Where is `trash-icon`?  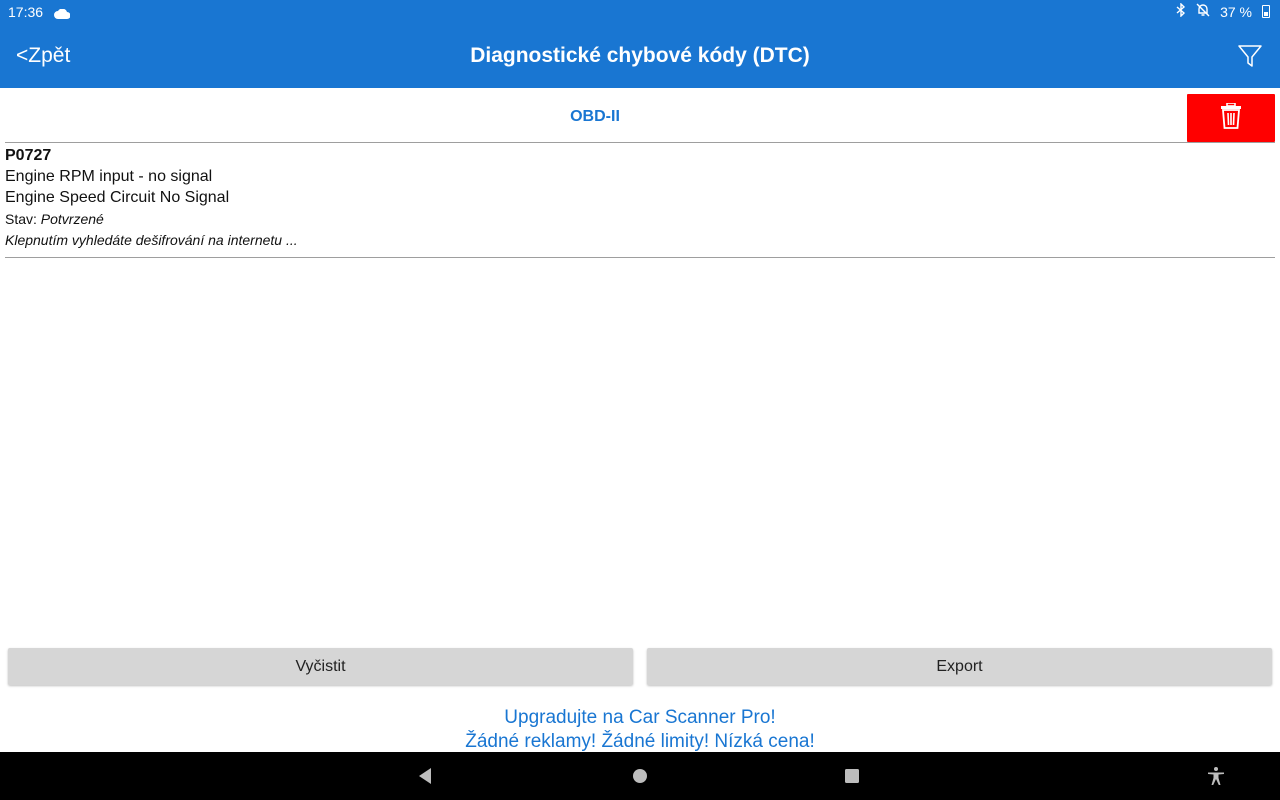 trash-icon is located at coordinates (1231, 117).